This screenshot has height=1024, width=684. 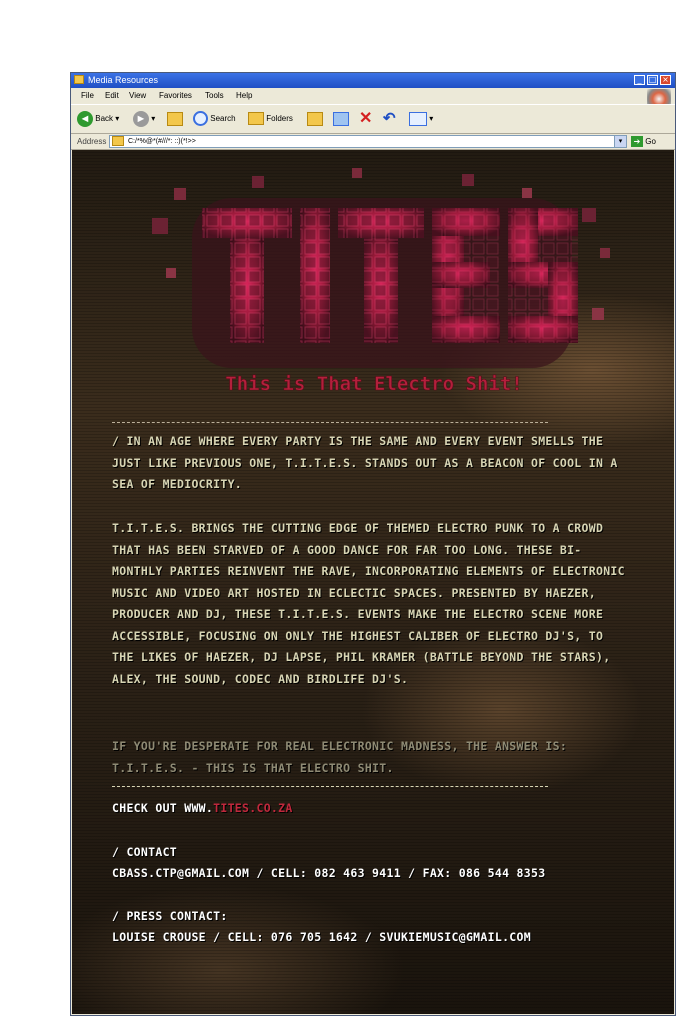 I want to click on up-folder-button, so click(x=175, y=119).